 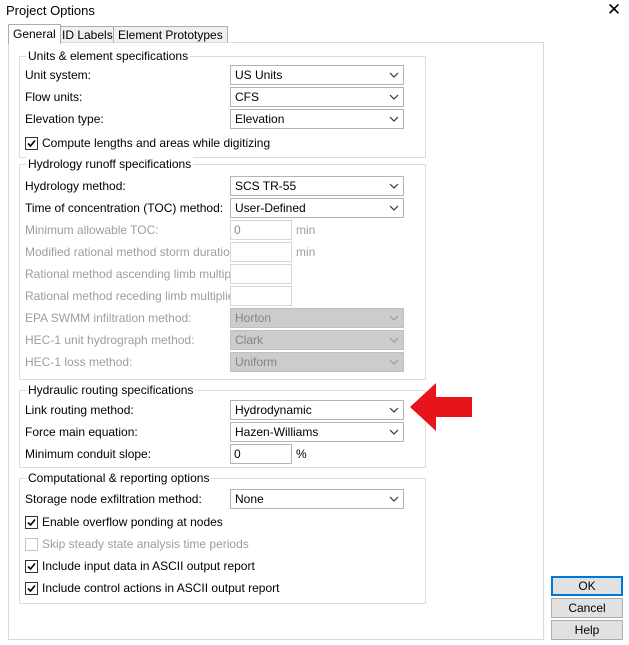 What do you see at coordinates (317, 97) in the screenshot?
I see `flow-units-select: CFS` at bounding box center [317, 97].